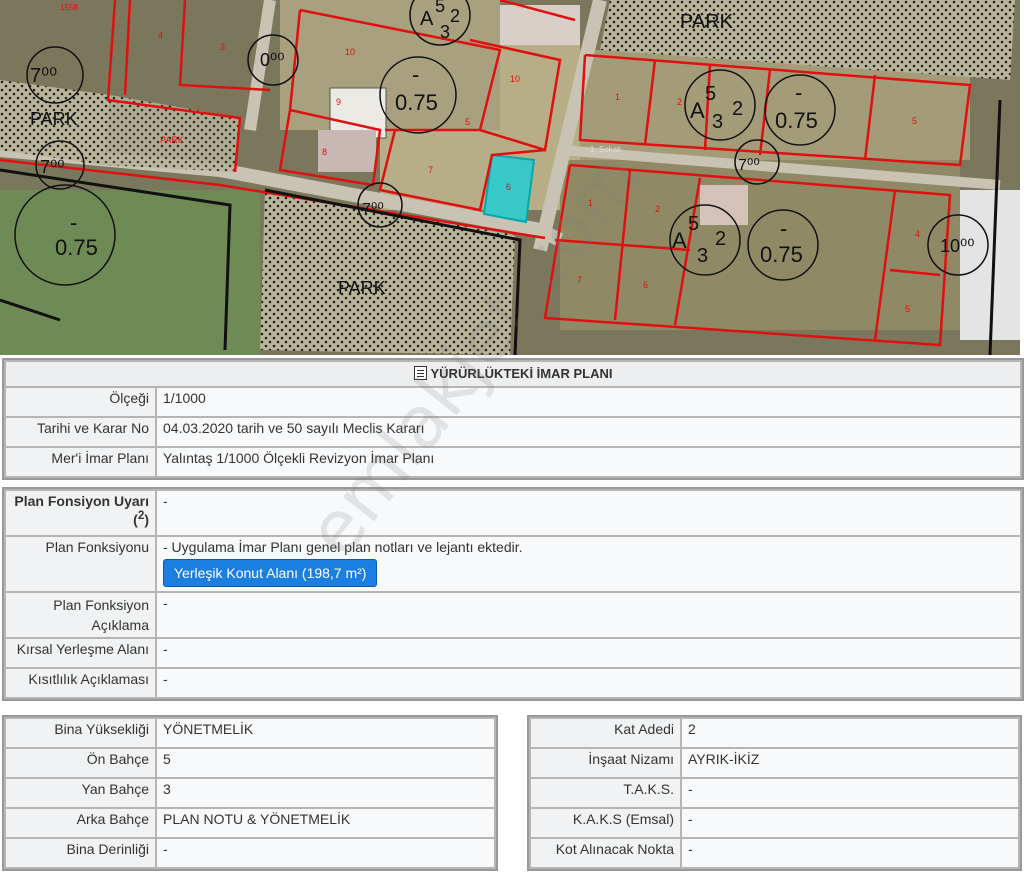 The height and width of the screenshot is (873, 1024). Describe the element at coordinates (774, 733) in the screenshot. I see `table-row: Kat Adedi 2` at that location.